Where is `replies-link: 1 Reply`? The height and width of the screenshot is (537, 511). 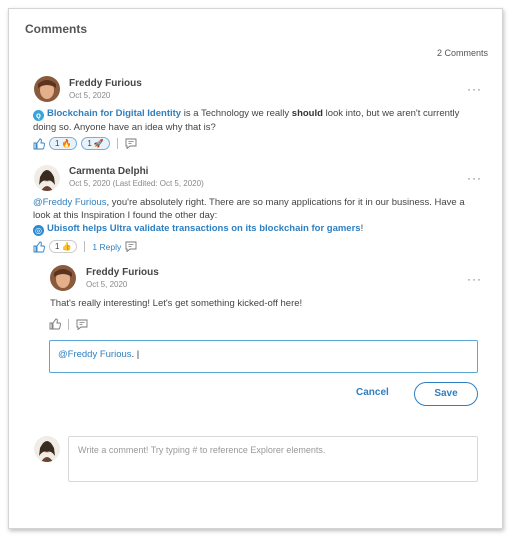 replies-link: 1 Reply is located at coordinates (106, 247).